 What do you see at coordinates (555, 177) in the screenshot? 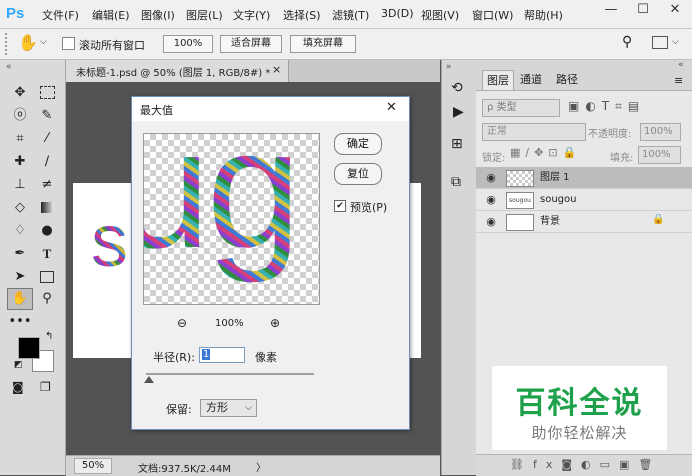
I see `layer-name: 图层 1` at bounding box center [555, 177].